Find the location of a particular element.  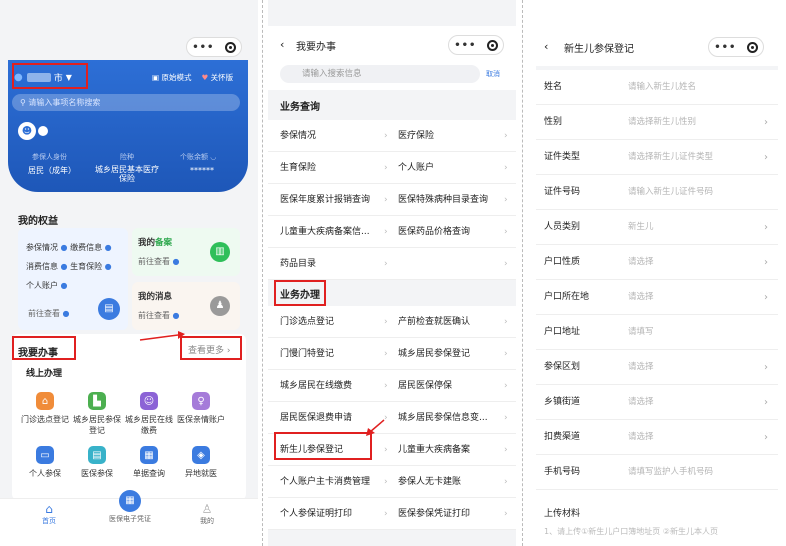

service-grid-item: ▤ 医保参保 is located at coordinates (97, 462).